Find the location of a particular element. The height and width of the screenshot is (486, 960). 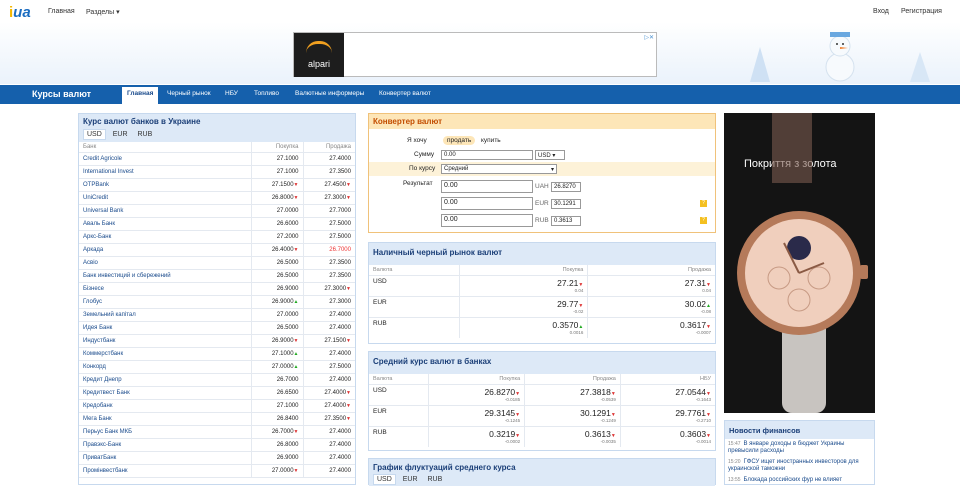

bank-name: Credit Agricole is located at coordinates (165, 159).